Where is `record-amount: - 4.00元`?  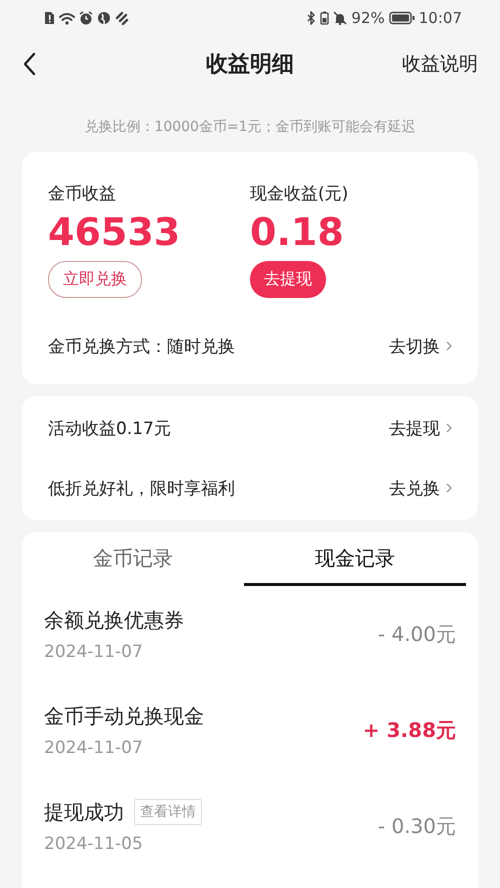 record-amount: - 4.00元 is located at coordinates (417, 634).